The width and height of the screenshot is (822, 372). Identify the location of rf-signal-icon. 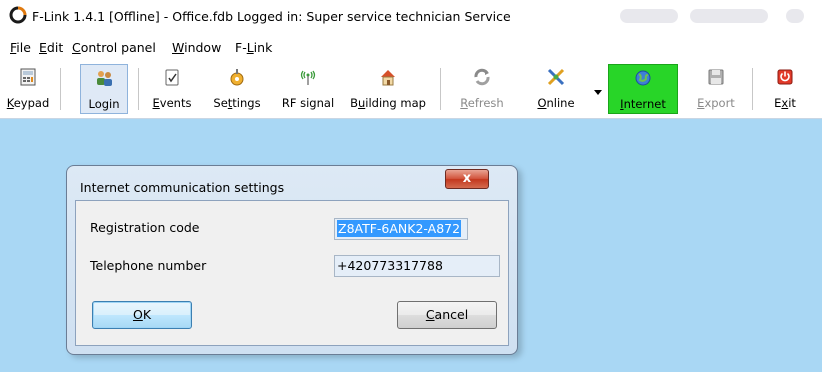
(308, 77).